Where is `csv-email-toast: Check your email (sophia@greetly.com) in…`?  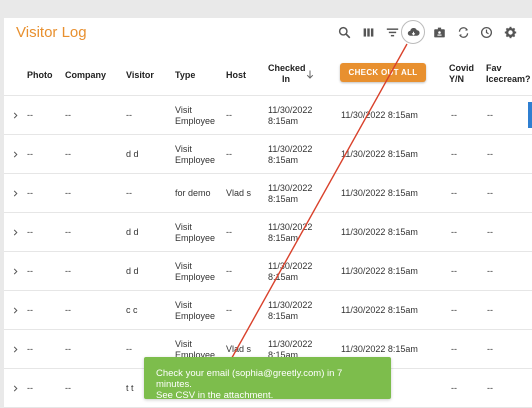 csv-email-toast: Check your email (sophia@greetly.com) in… is located at coordinates (267, 379).